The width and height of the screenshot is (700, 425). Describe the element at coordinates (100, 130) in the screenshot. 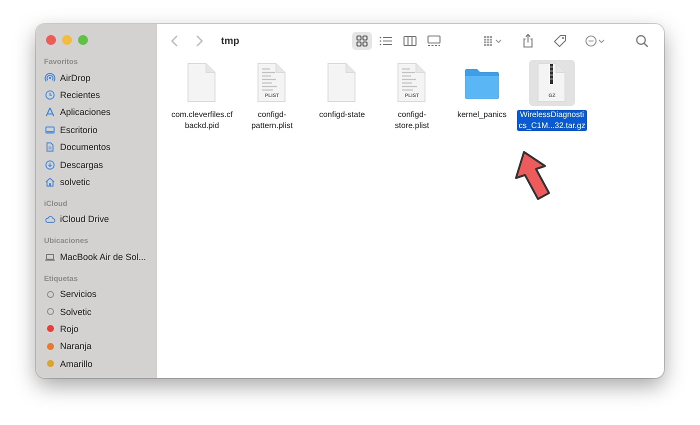

I see `sidebar-item: Escritorio` at that location.